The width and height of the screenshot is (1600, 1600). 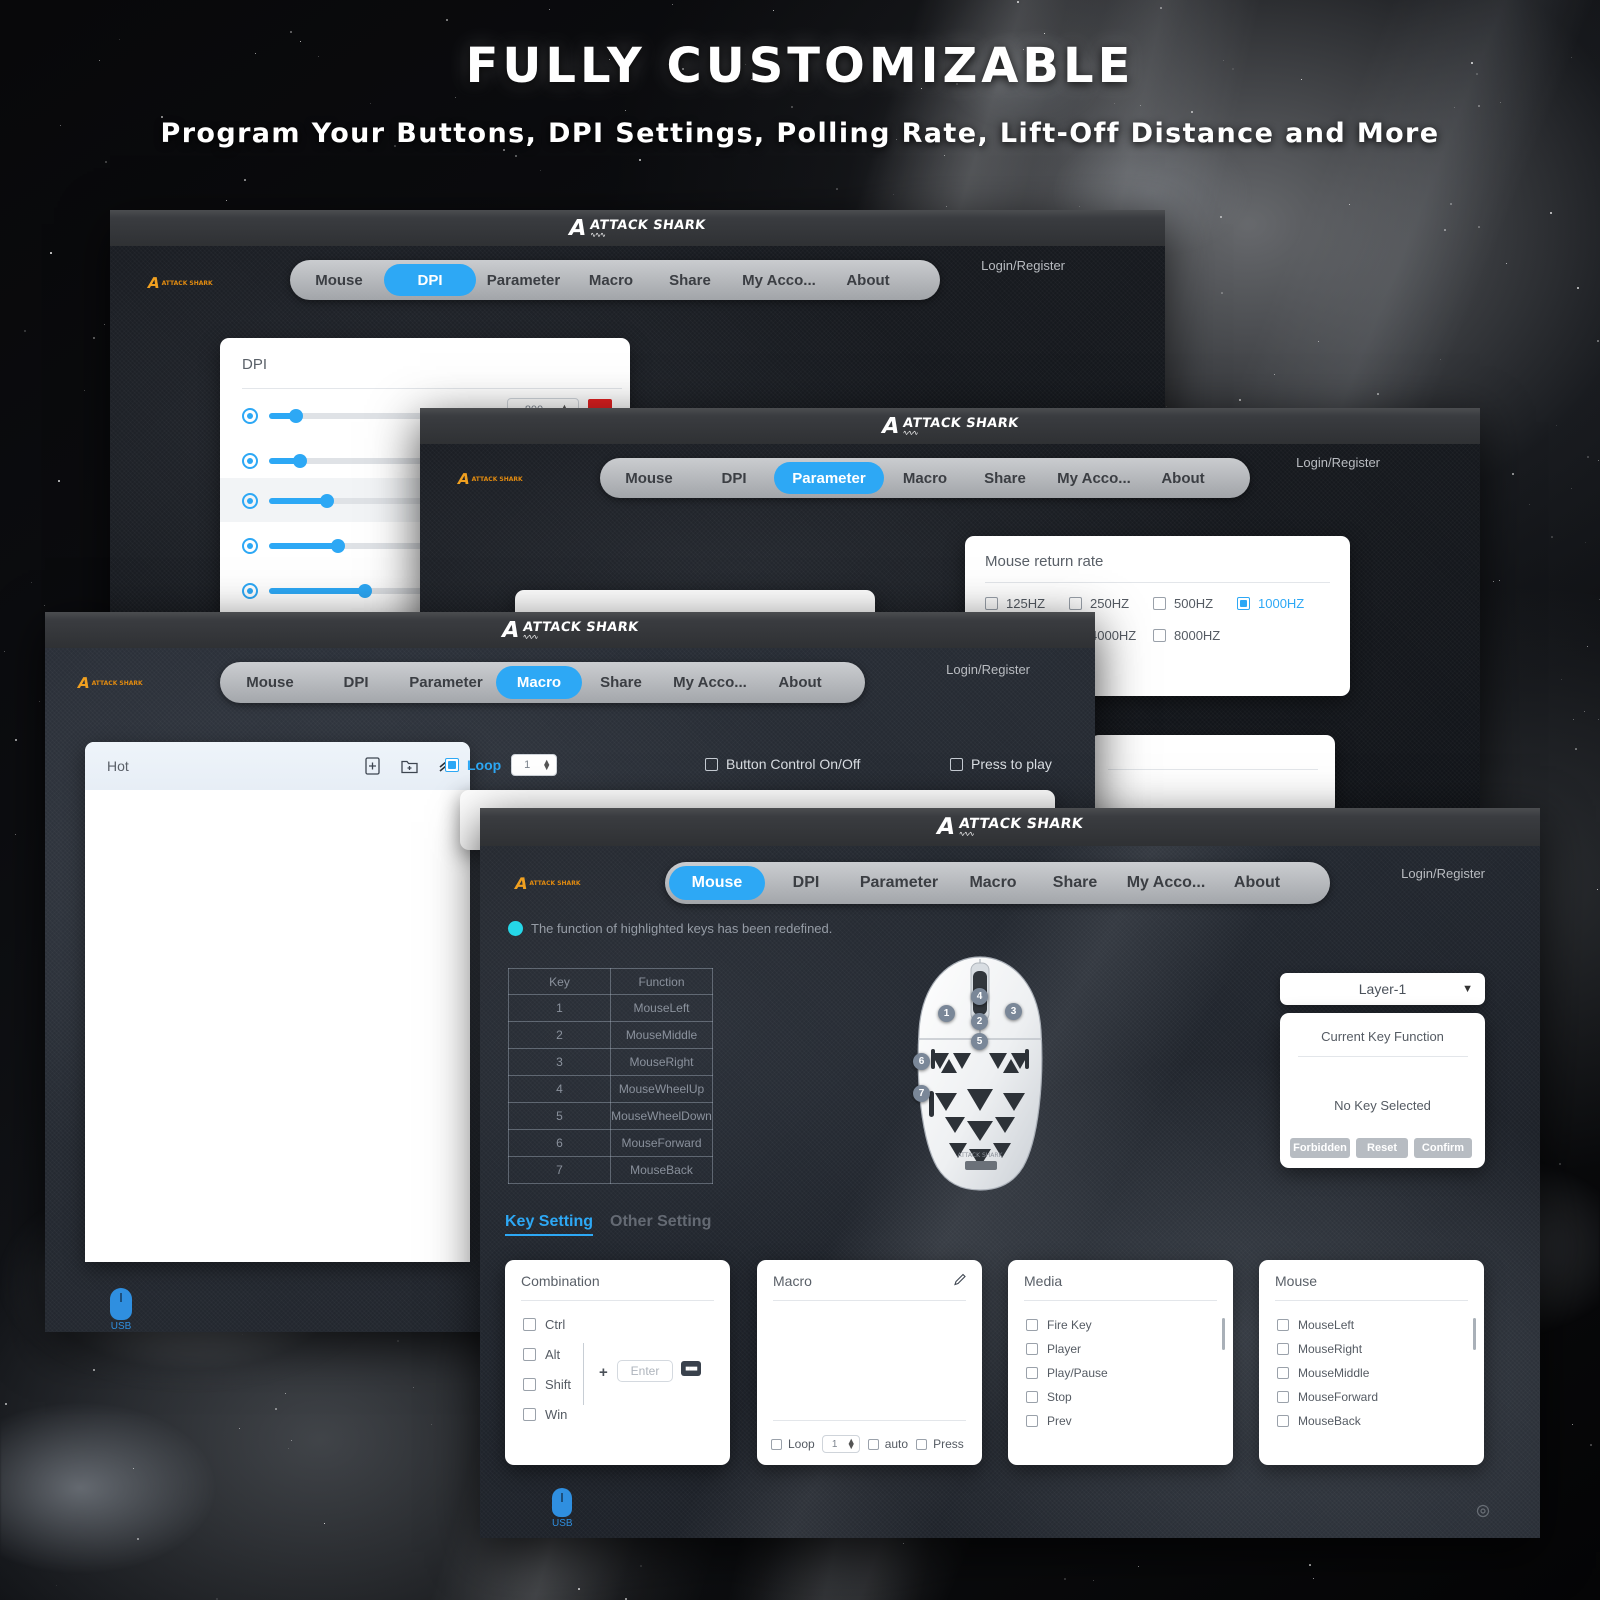 I want to click on checkbox-8000hz, so click(x=1159, y=635).